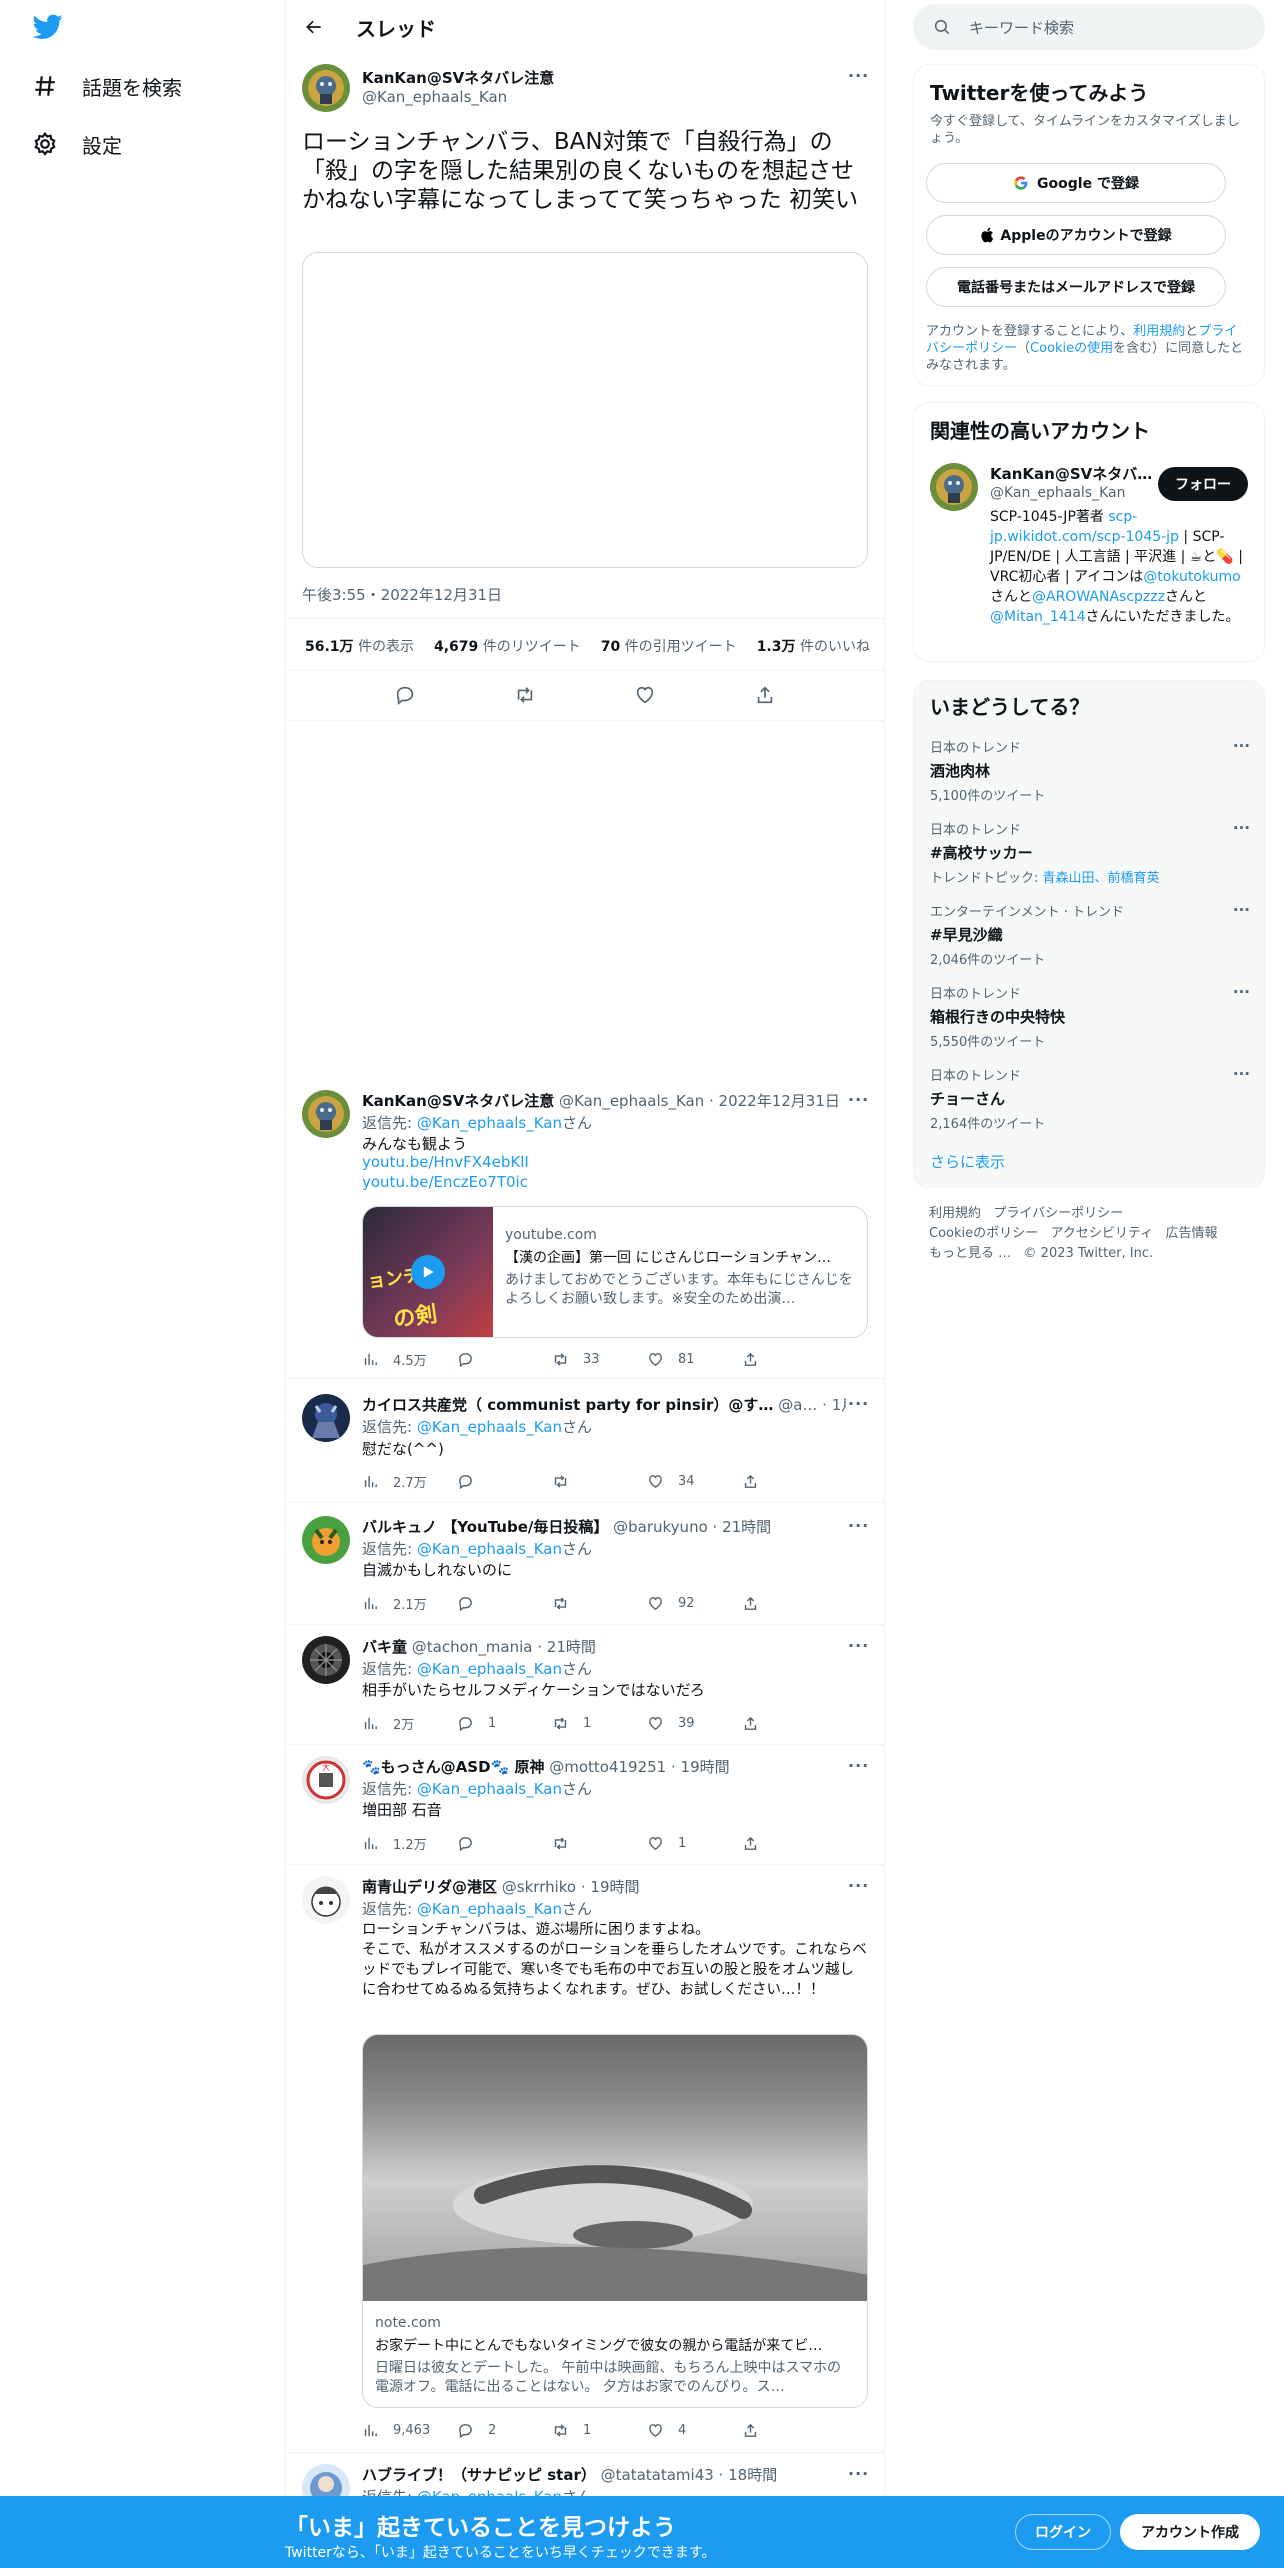 Image resolution: width=1284 pixels, height=2568 pixels. I want to click on media-container, so click(585, 410).